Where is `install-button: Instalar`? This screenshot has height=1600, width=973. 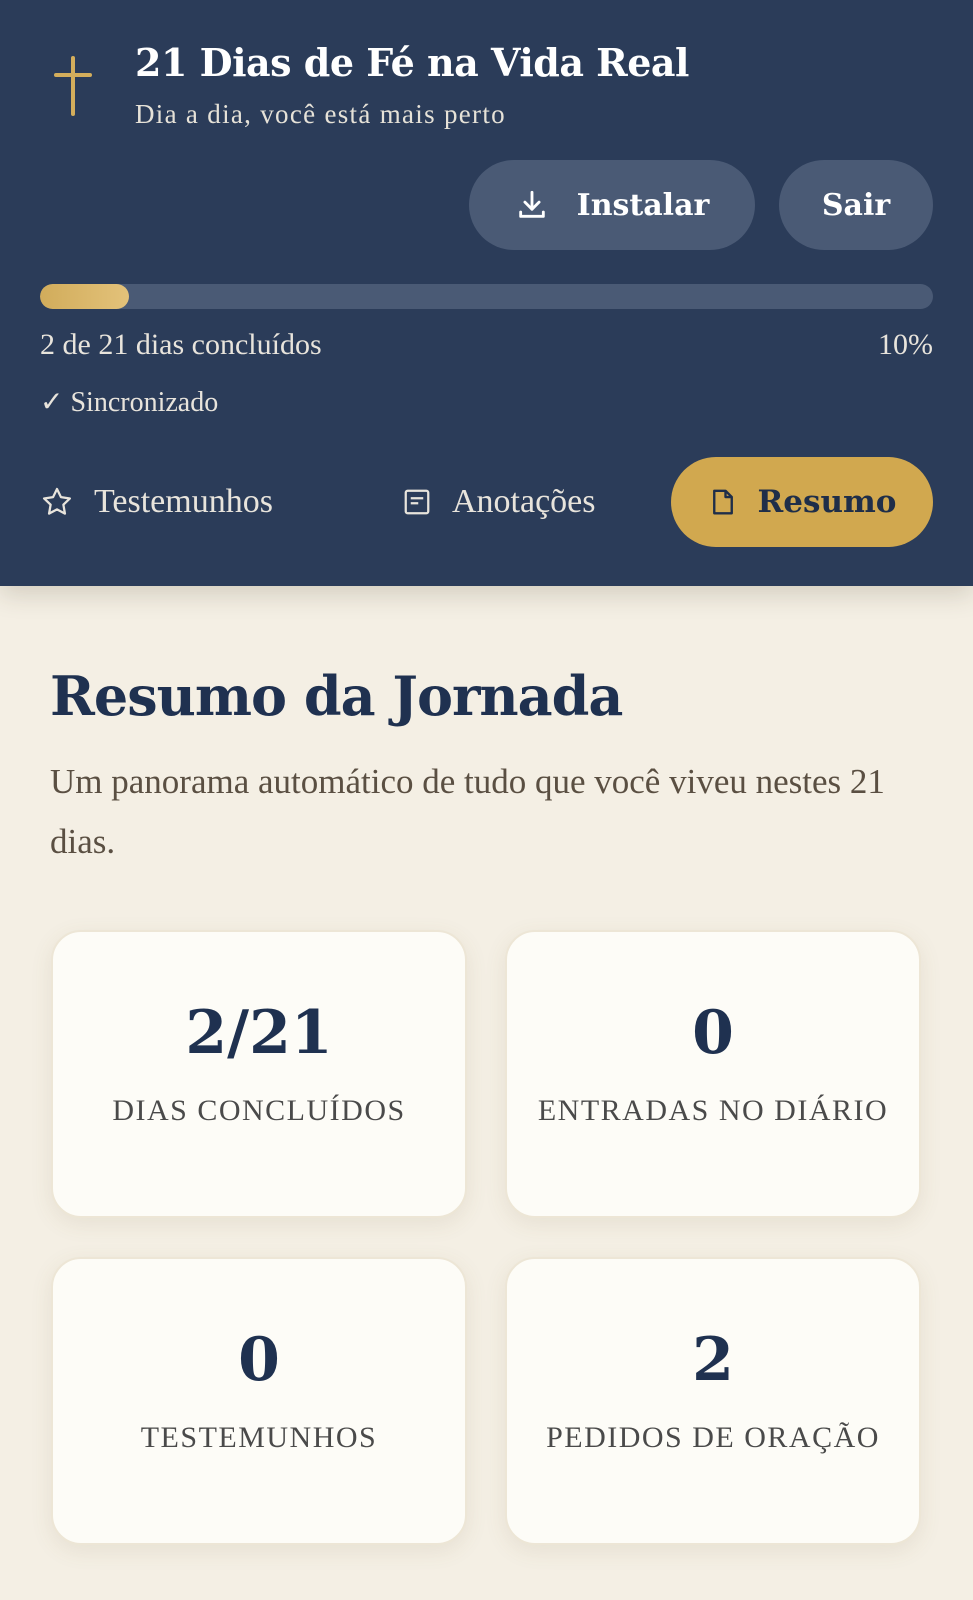
install-button: Instalar is located at coordinates (612, 205).